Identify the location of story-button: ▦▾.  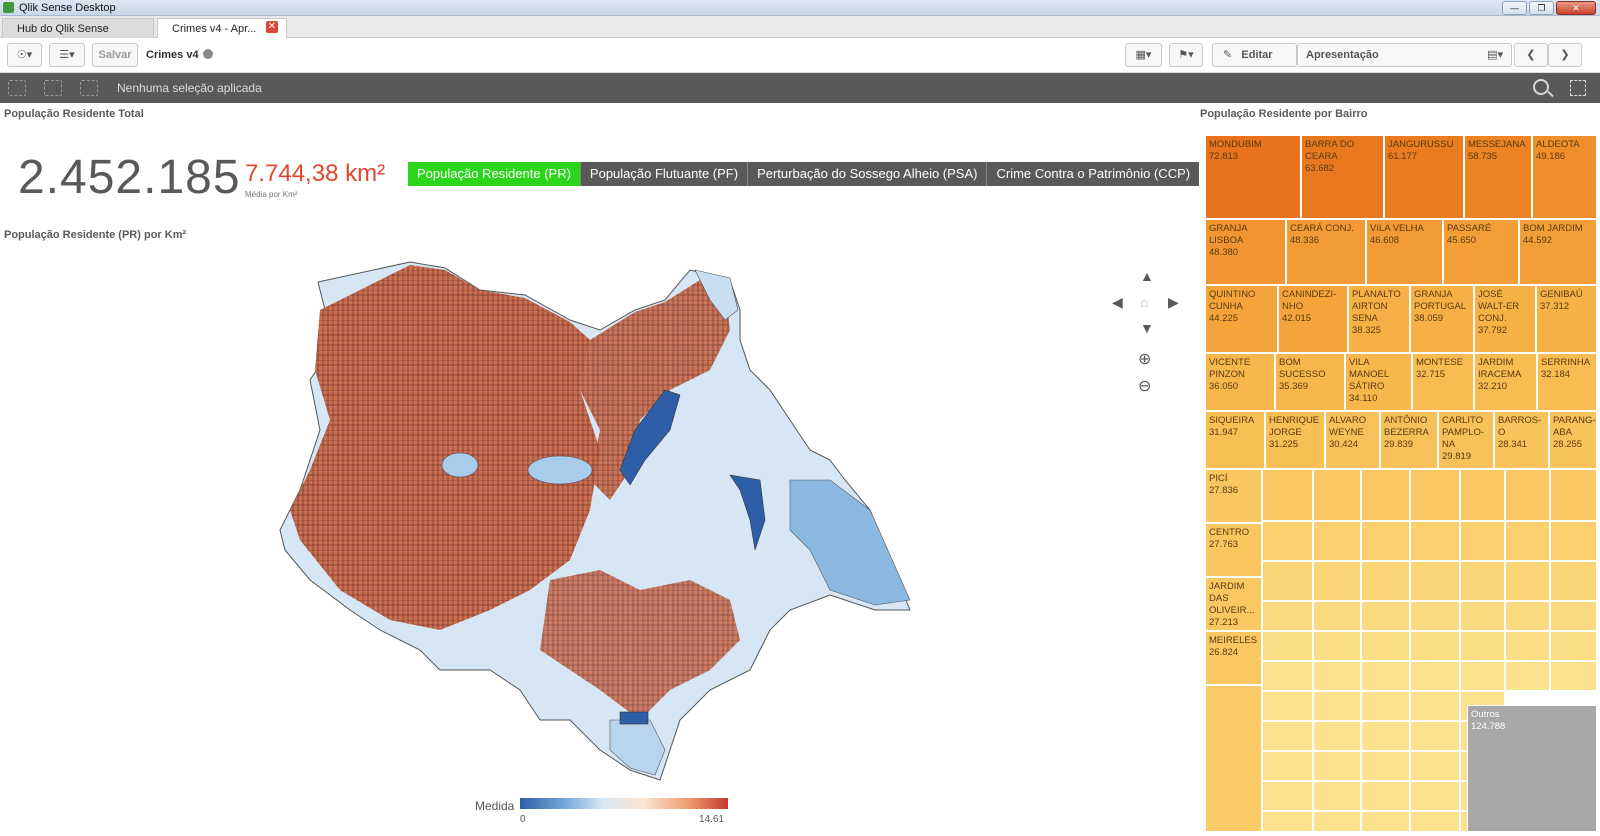
(1143, 55).